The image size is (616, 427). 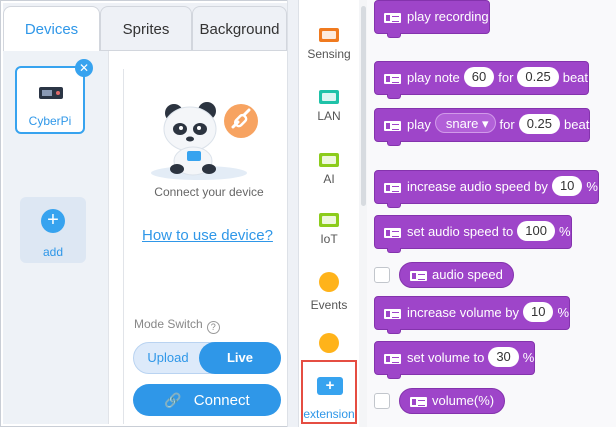 I want to click on volume-checkbox, so click(x=382, y=401).